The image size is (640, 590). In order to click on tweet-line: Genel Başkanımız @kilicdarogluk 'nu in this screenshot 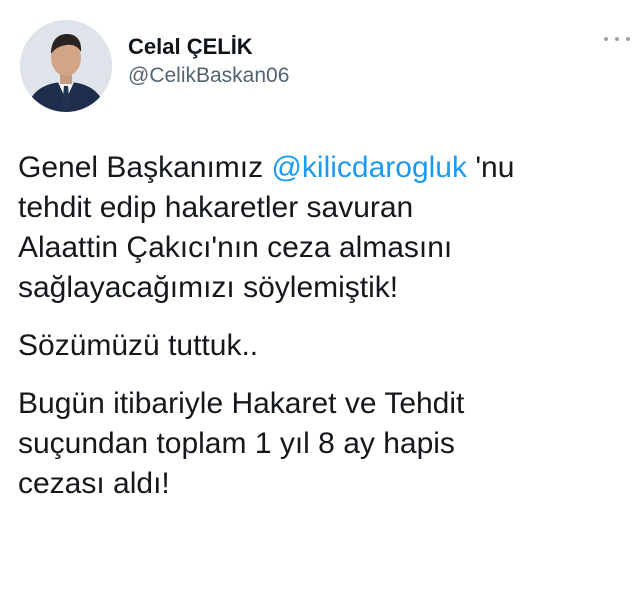, I will do `click(326, 168)`.